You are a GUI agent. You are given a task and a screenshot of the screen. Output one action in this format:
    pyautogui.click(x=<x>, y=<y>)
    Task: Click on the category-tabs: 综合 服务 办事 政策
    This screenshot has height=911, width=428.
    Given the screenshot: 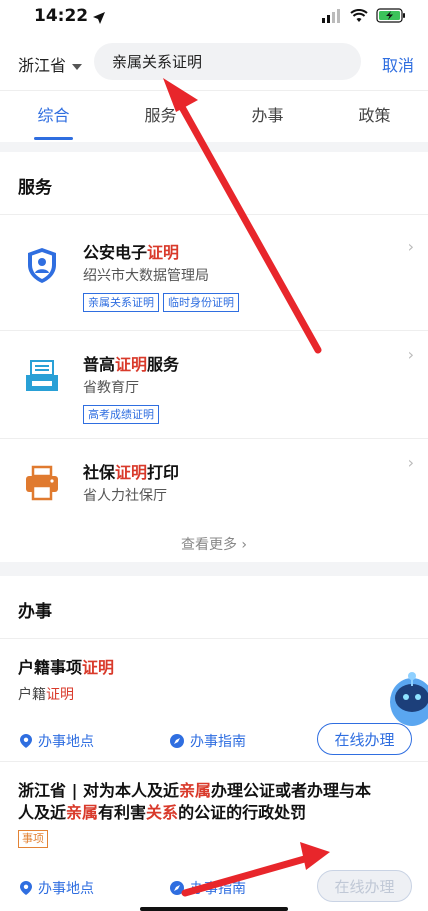 What is the action you would take?
    pyautogui.click(x=214, y=116)
    